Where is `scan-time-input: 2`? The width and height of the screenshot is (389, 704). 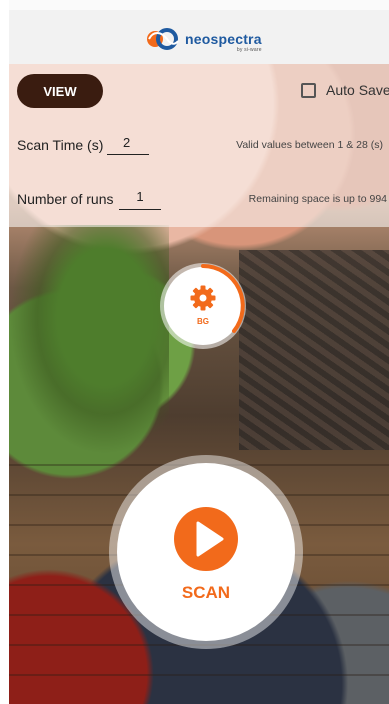 scan-time-input: 2 is located at coordinates (128, 145).